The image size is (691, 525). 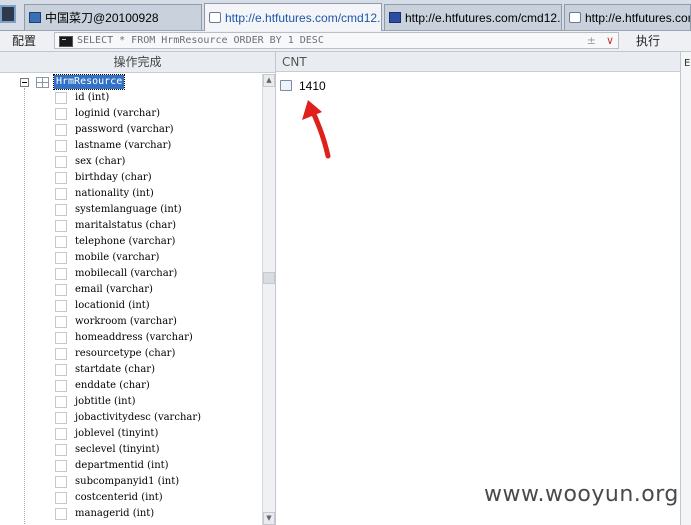 I want to click on chevron-down-icon: ∨, so click(x=610, y=40).